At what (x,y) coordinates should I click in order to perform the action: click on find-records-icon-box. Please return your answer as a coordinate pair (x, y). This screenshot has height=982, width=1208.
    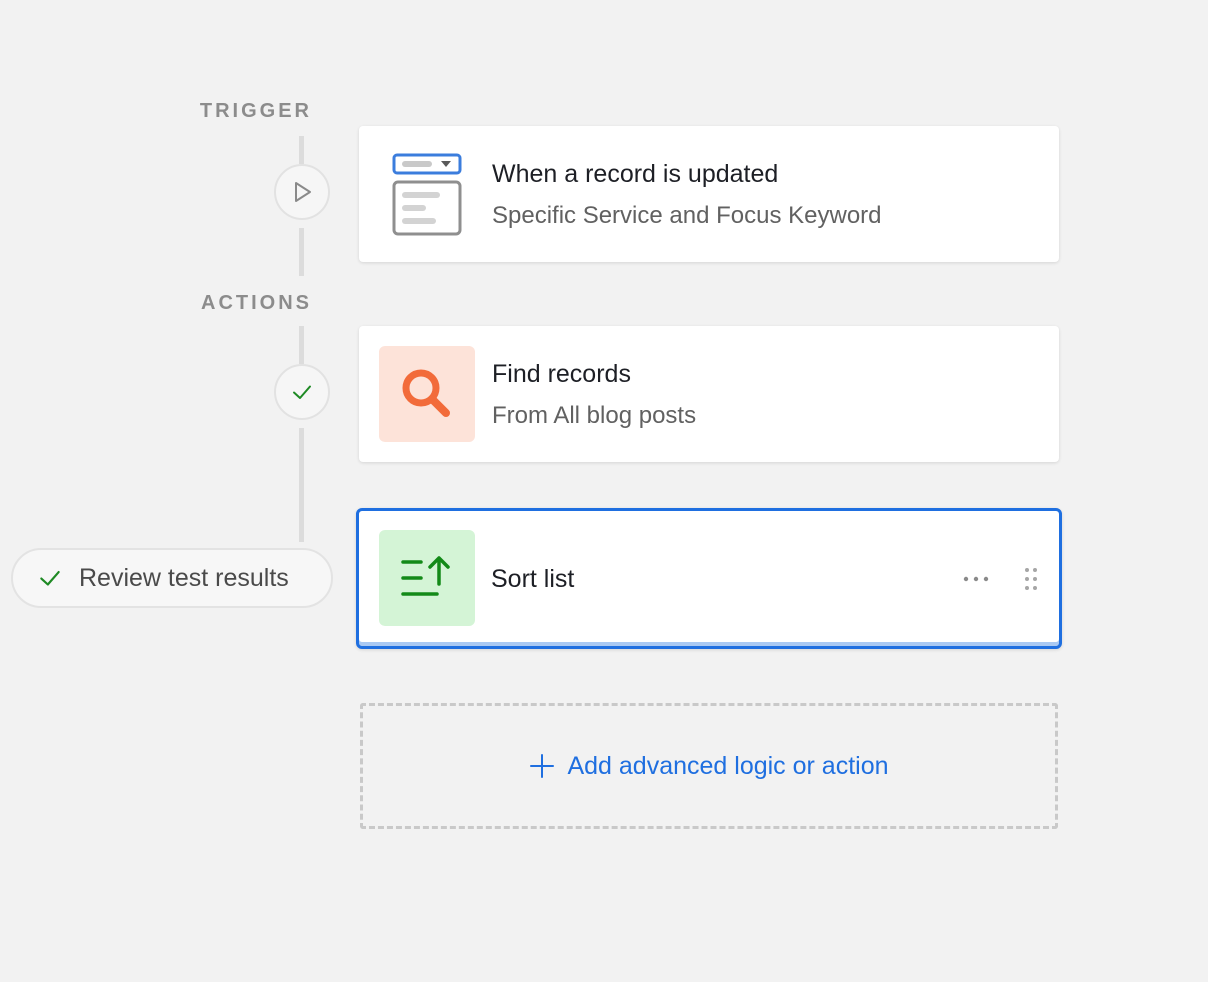
    Looking at the image, I should click on (427, 394).